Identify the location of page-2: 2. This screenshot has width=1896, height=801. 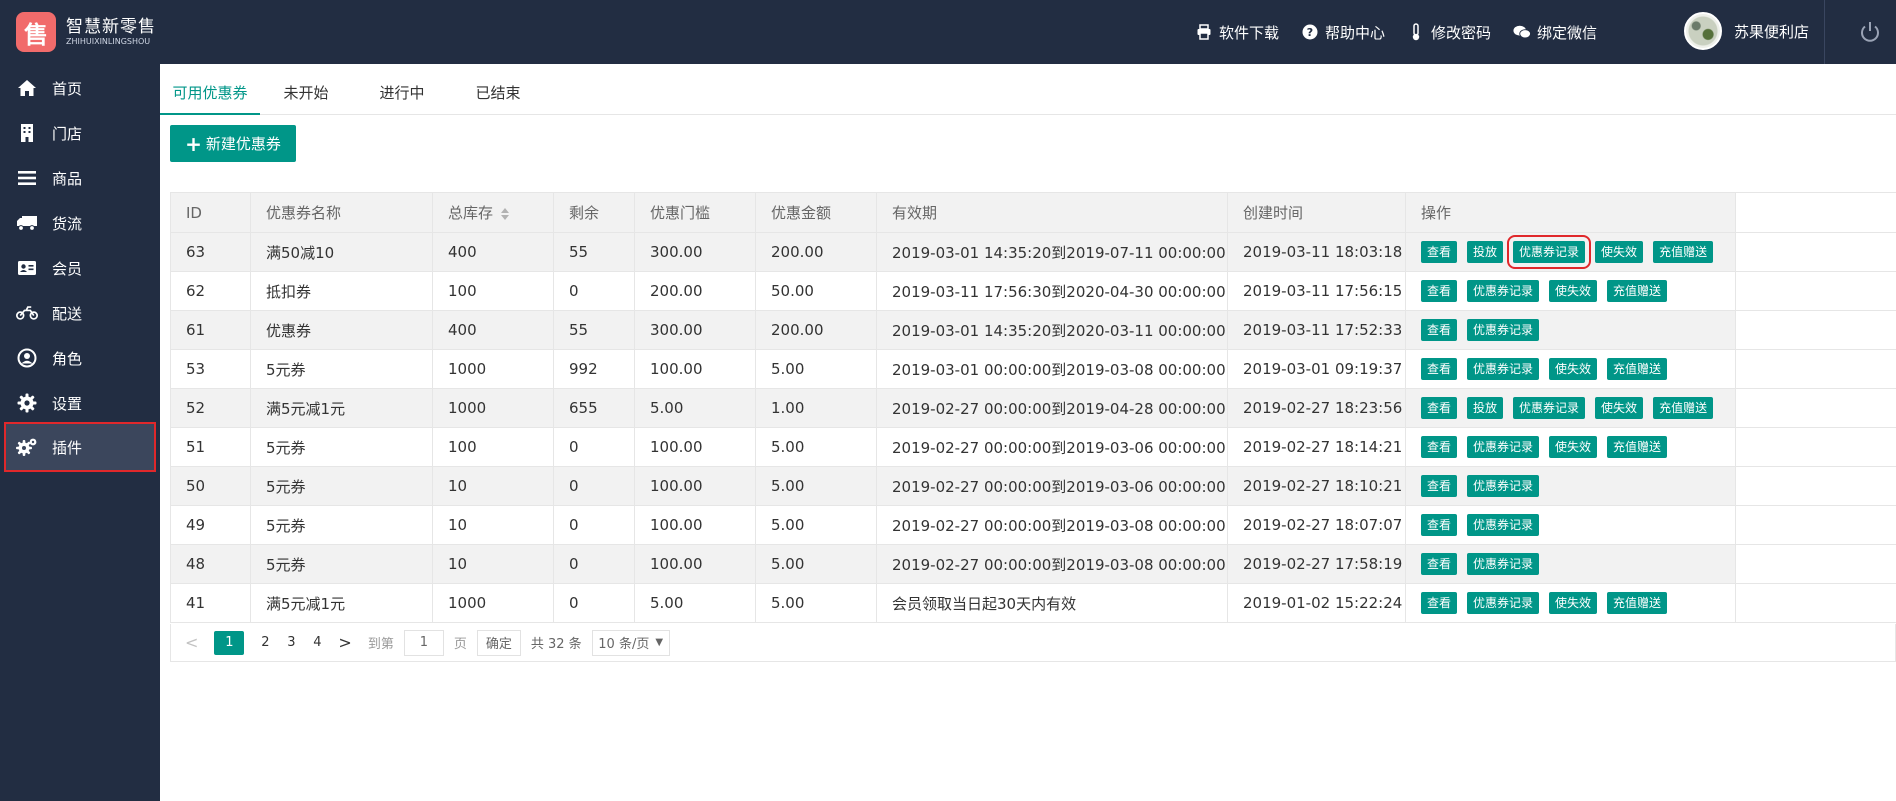
(265, 643).